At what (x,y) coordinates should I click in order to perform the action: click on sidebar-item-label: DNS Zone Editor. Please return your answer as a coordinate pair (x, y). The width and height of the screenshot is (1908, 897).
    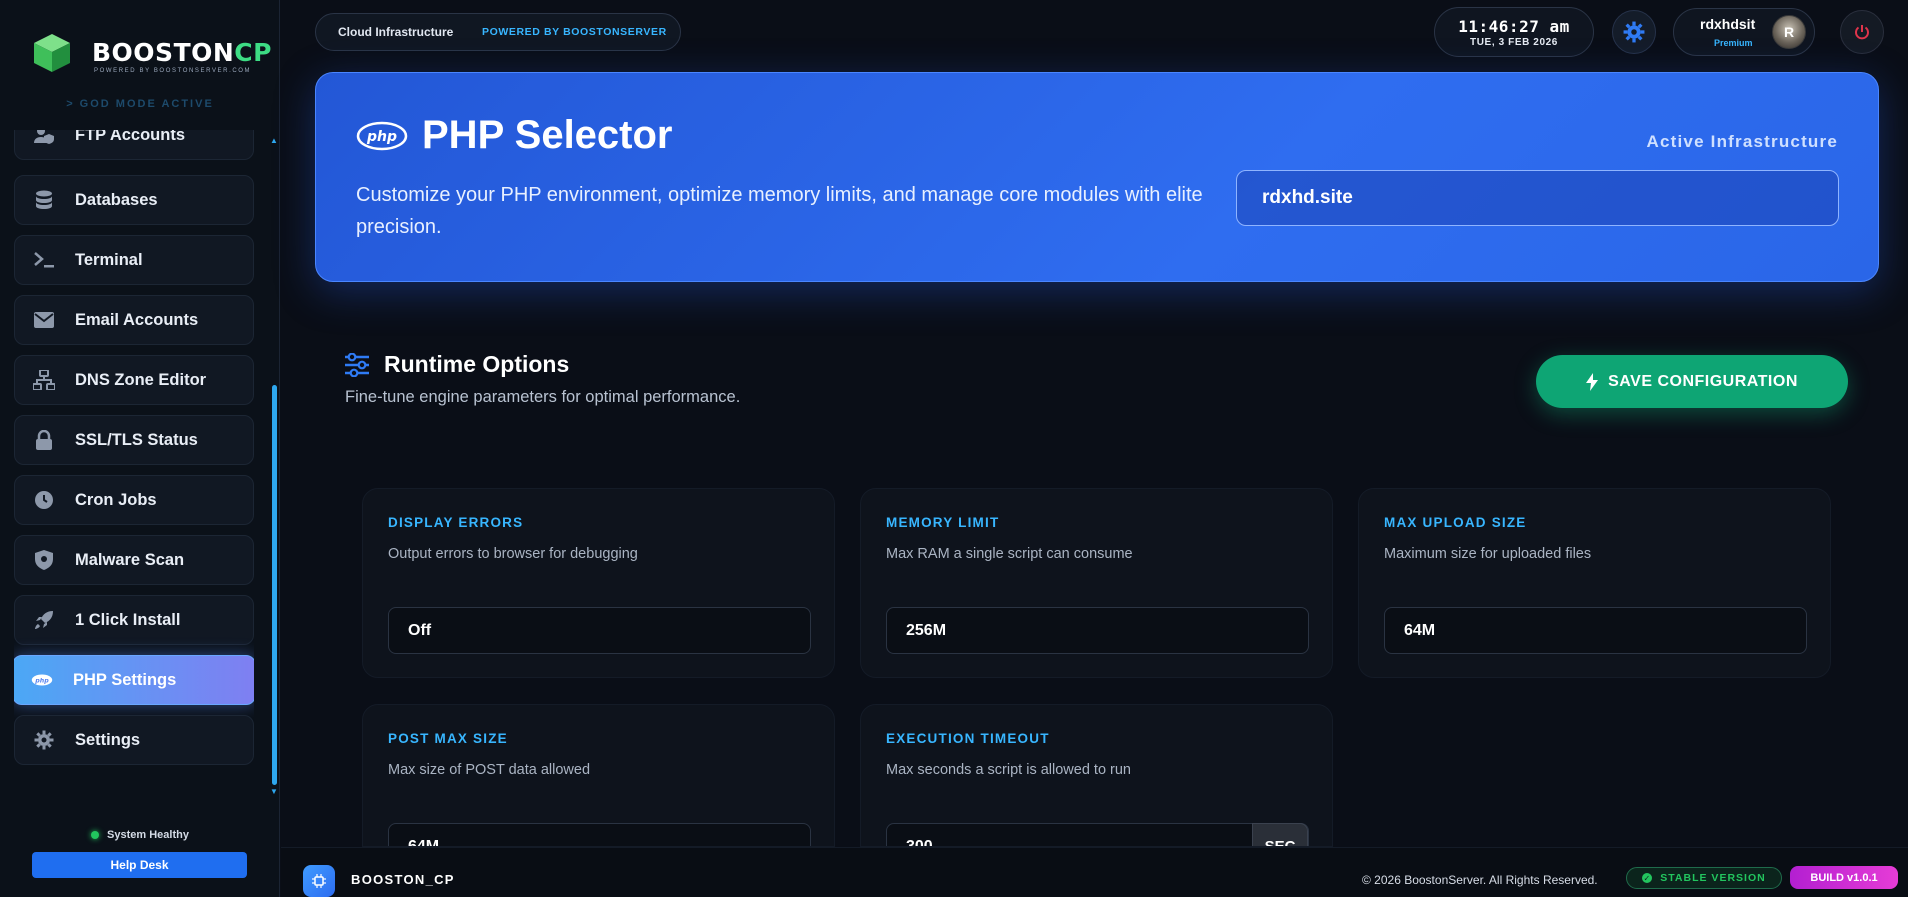
    Looking at the image, I should click on (141, 379).